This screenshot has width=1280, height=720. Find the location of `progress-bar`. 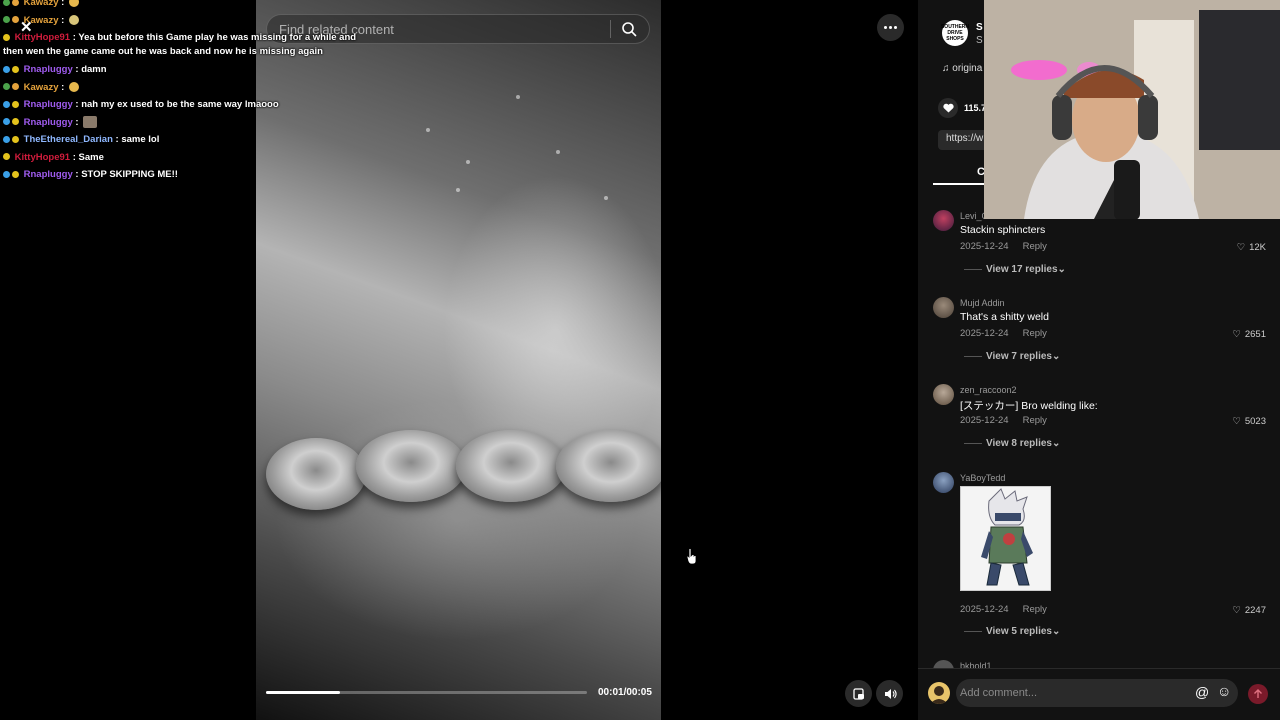

progress-bar is located at coordinates (426, 692).